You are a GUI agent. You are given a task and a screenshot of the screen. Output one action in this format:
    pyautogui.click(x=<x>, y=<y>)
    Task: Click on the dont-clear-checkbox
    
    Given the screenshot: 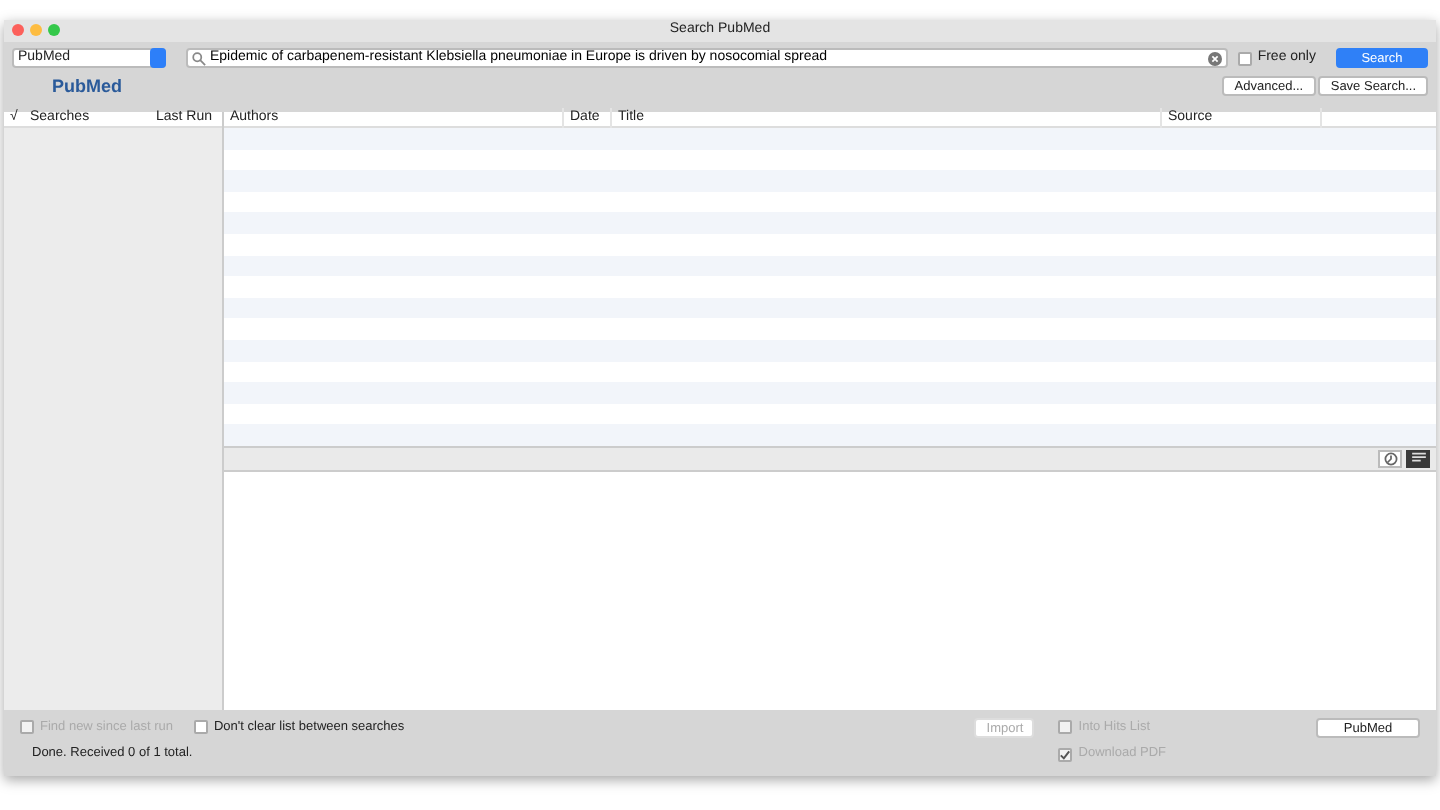 What is the action you would take?
    pyautogui.click(x=200, y=727)
    